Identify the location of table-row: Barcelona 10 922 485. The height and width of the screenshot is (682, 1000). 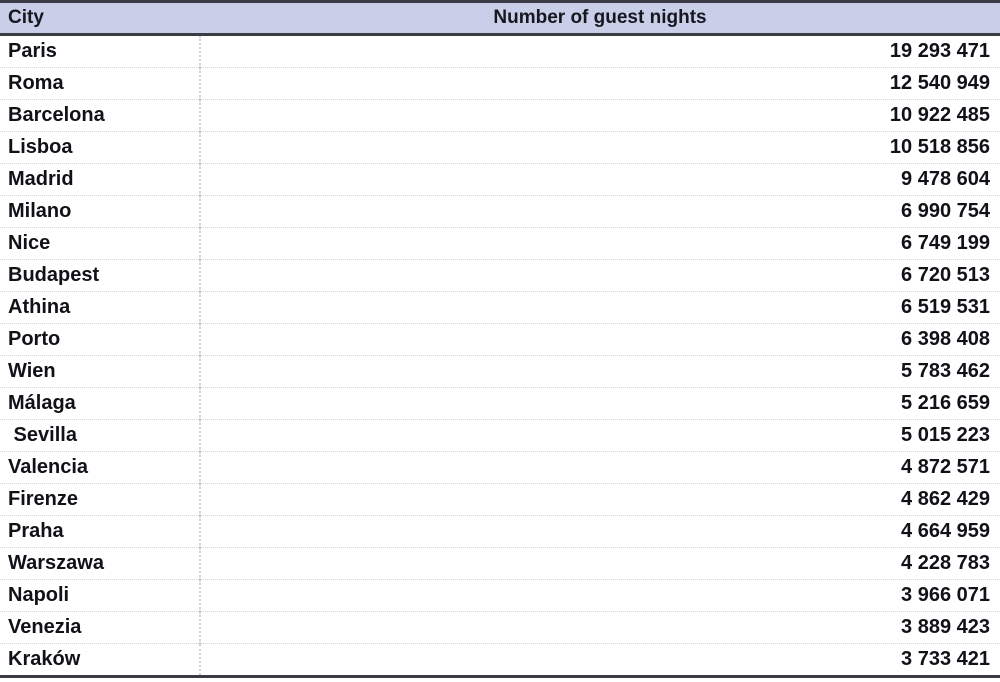
(500, 115).